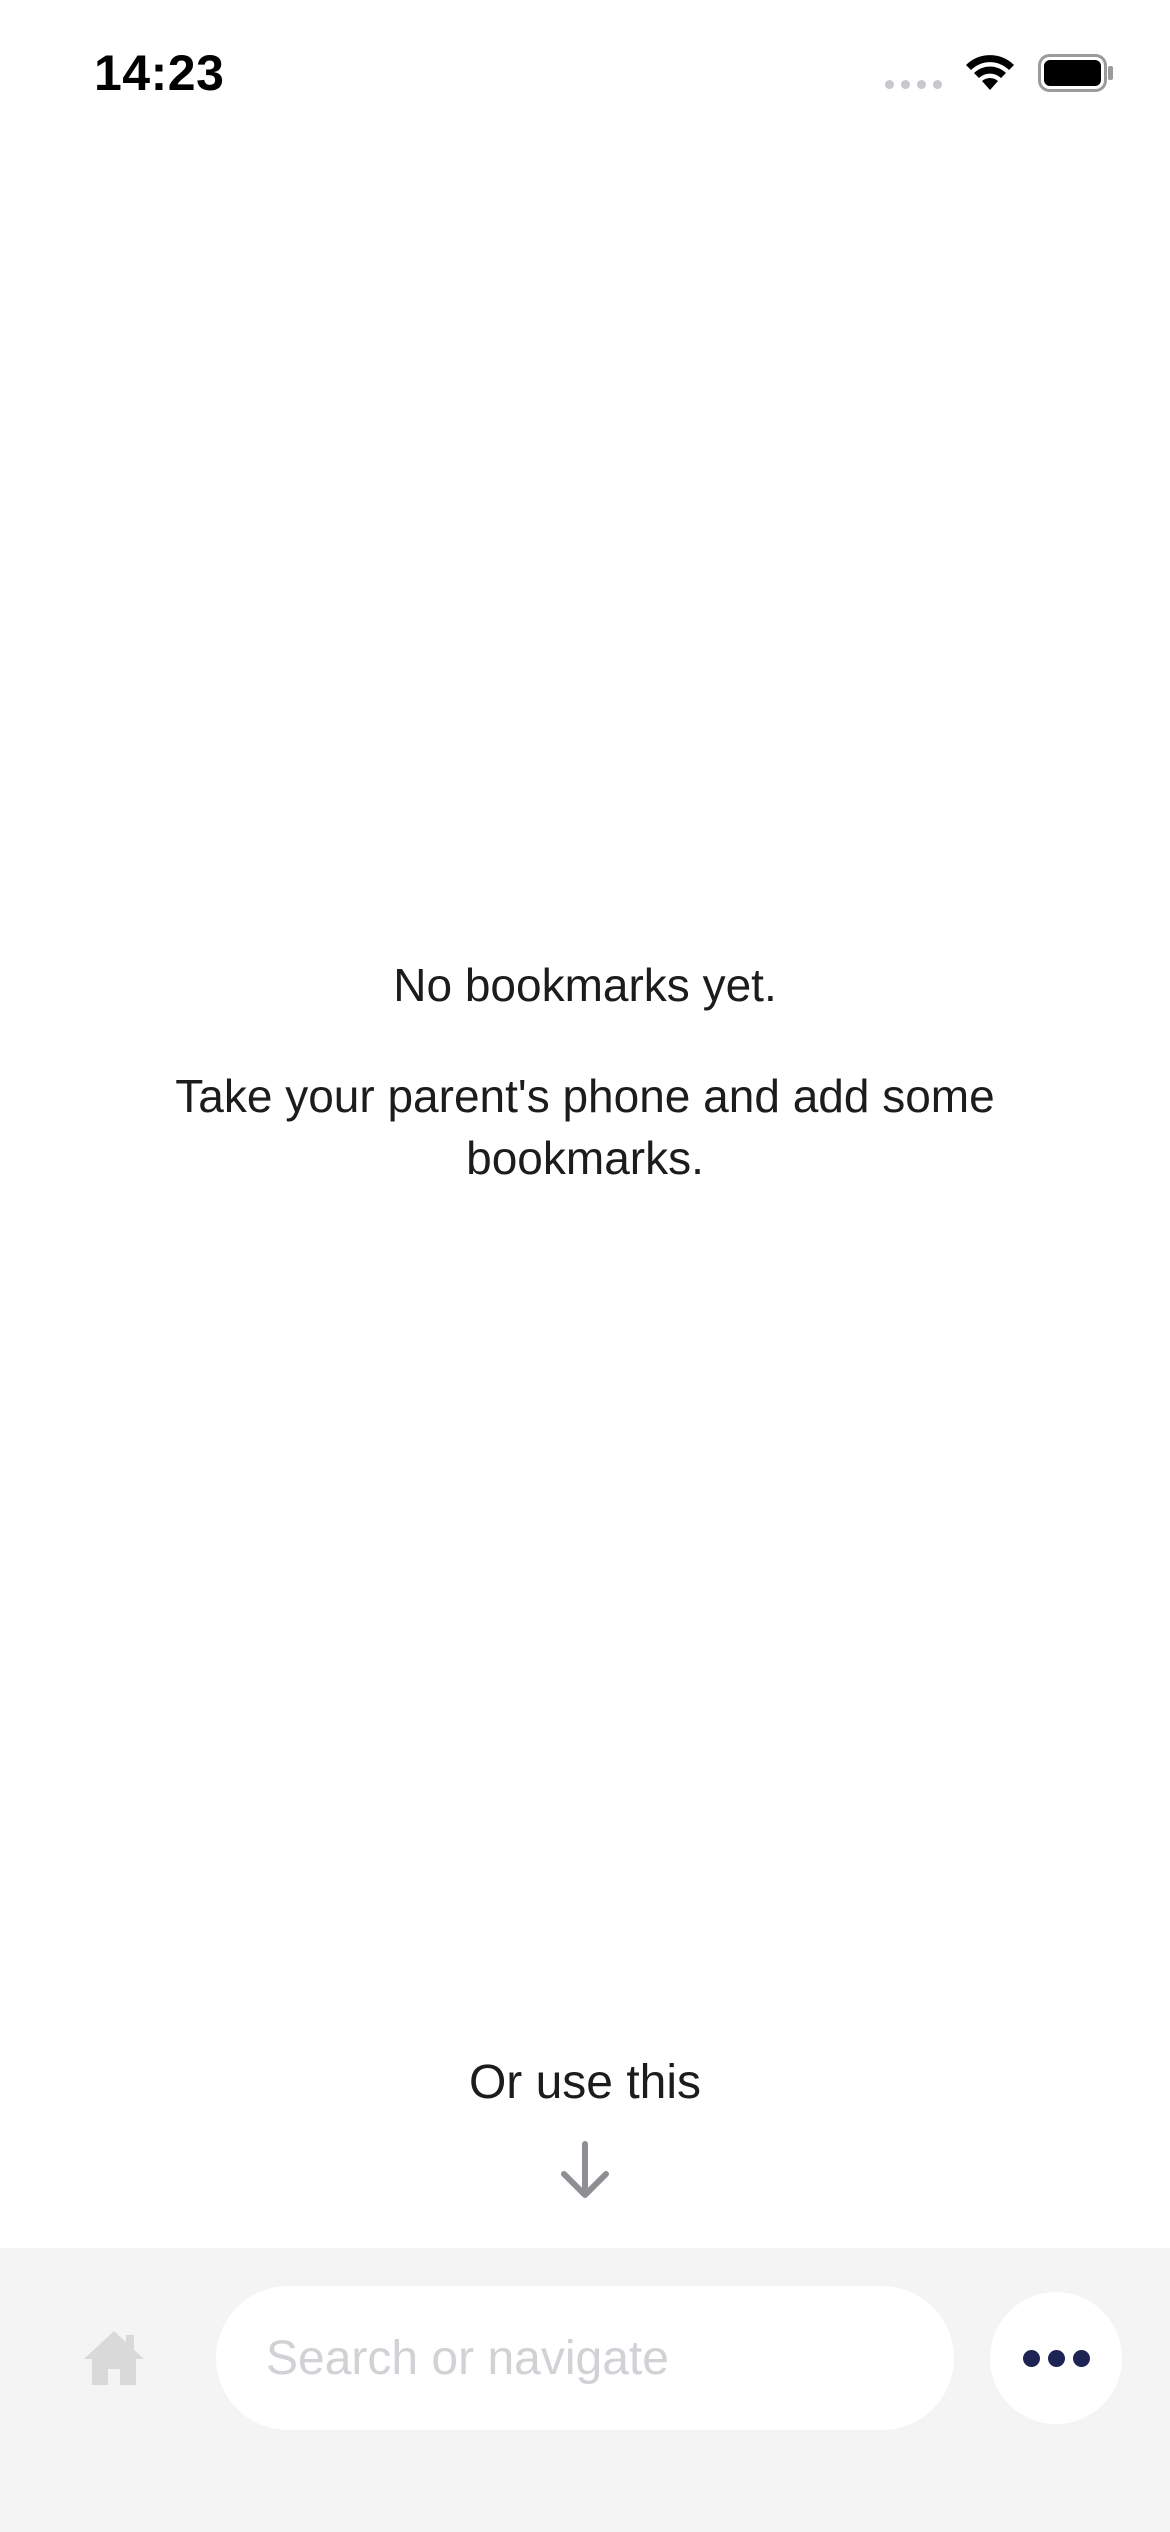  Describe the element at coordinates (1056, 2358) in the screenshot. I see `more-options-button` at that location.